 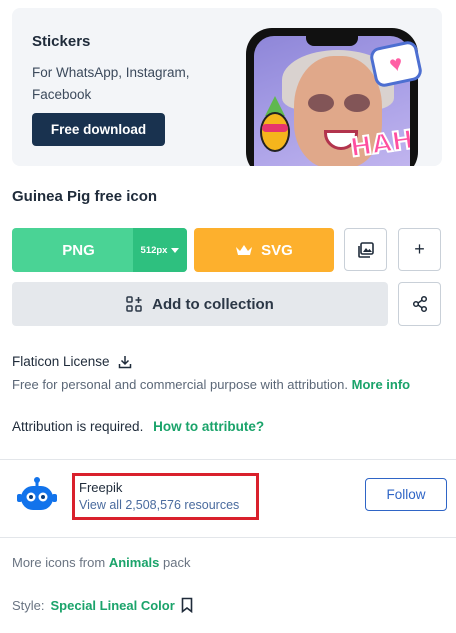 What do you see at coordinates (85, 196) in the screenshot?
I see `icon-title: Guinea Pig free icon` at bounding box center [85, 196].